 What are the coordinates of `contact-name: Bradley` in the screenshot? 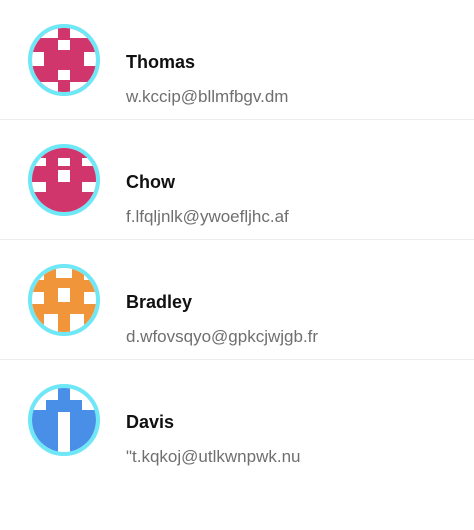 It's located at (159, 302).